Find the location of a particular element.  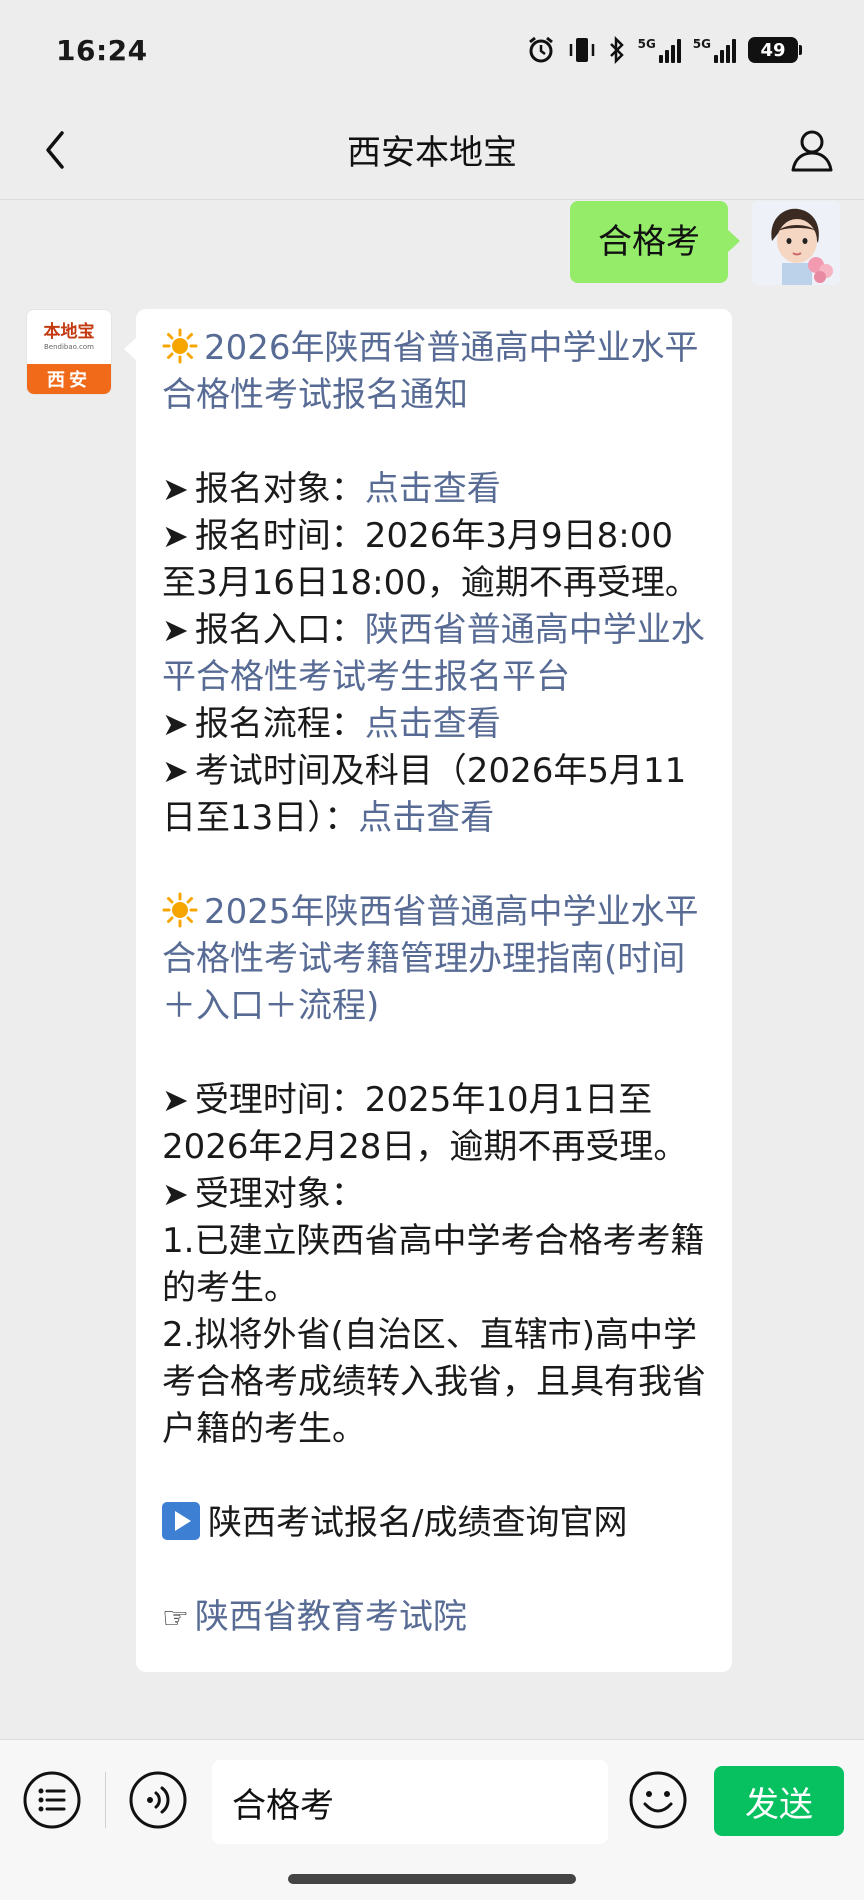

item-label: 报名对象： is located at coordinates (279, 489).